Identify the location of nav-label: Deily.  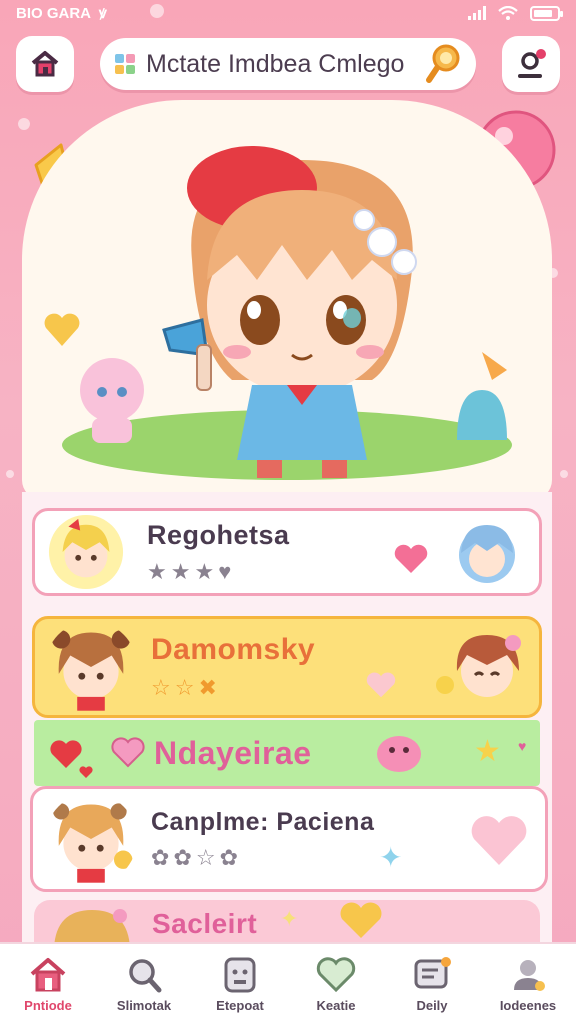
(432, 1005).